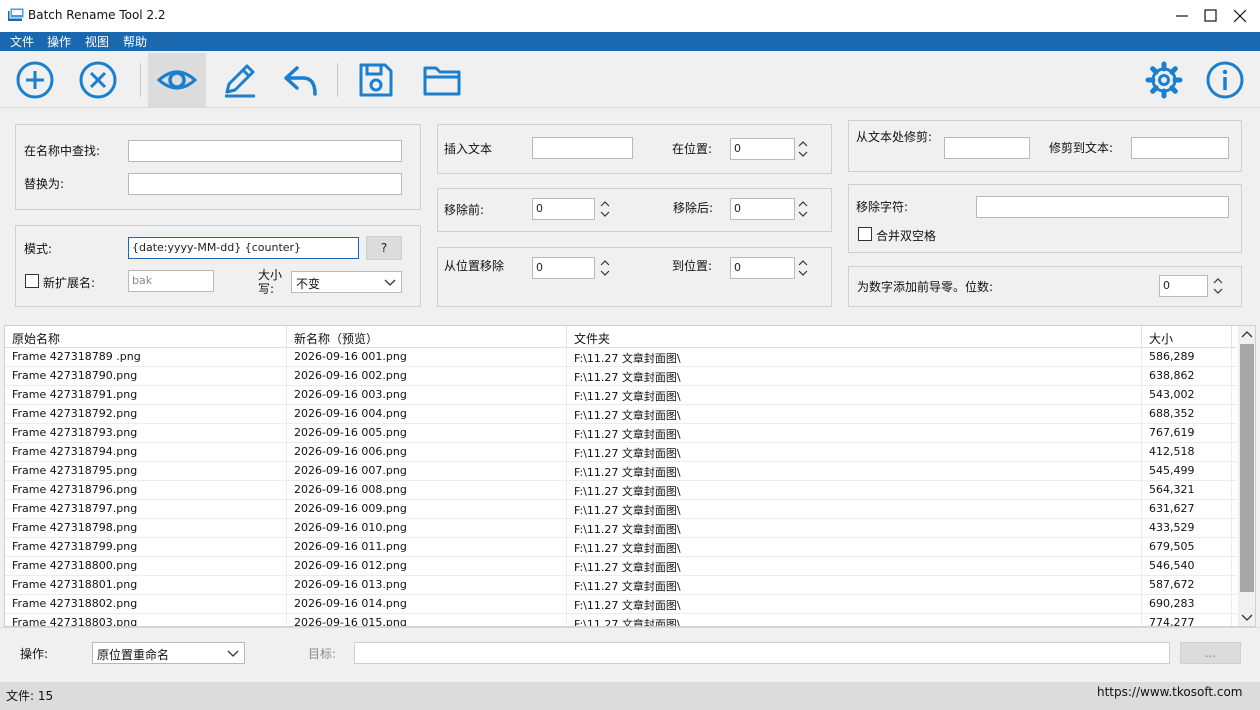 This screenshot has height=710, width=1260. I want to click on remove-files-button, so click(98, 80).